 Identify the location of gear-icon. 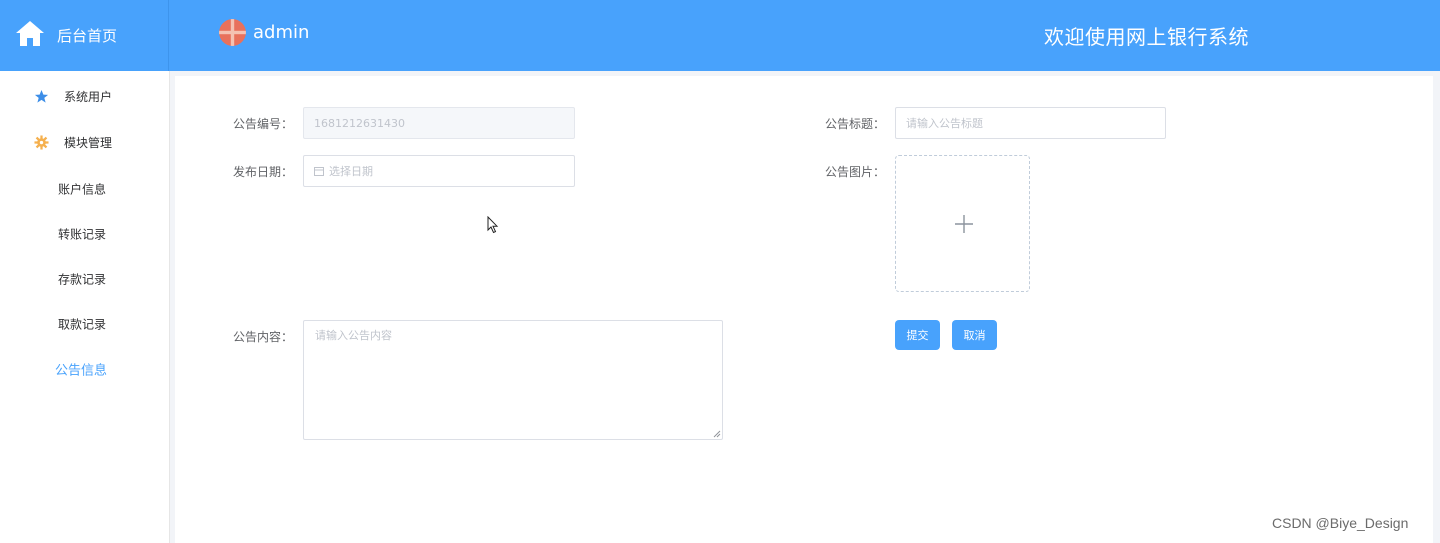
(41, 142).